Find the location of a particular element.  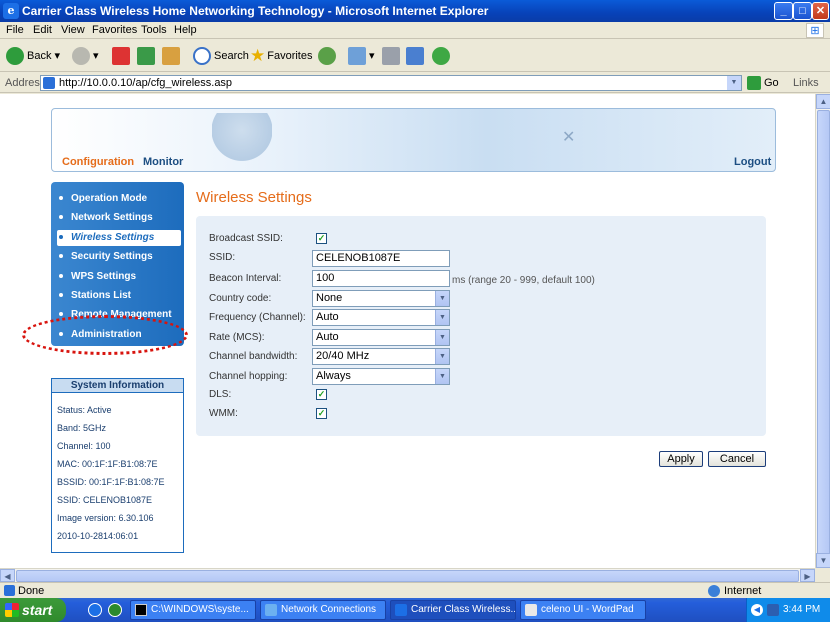

ie-quicklaunch-icon is located at coordinates (95, 610).